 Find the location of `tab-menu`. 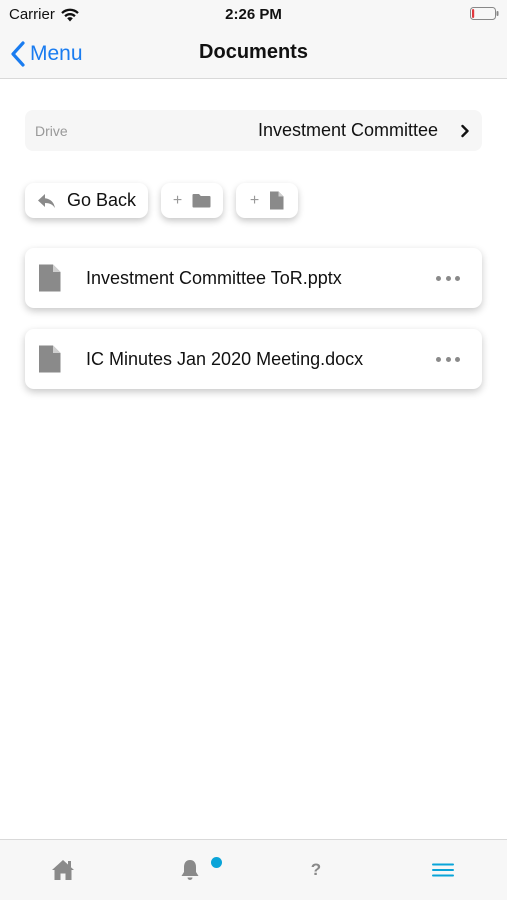

tab-menu is located at coordinates (443, 870).